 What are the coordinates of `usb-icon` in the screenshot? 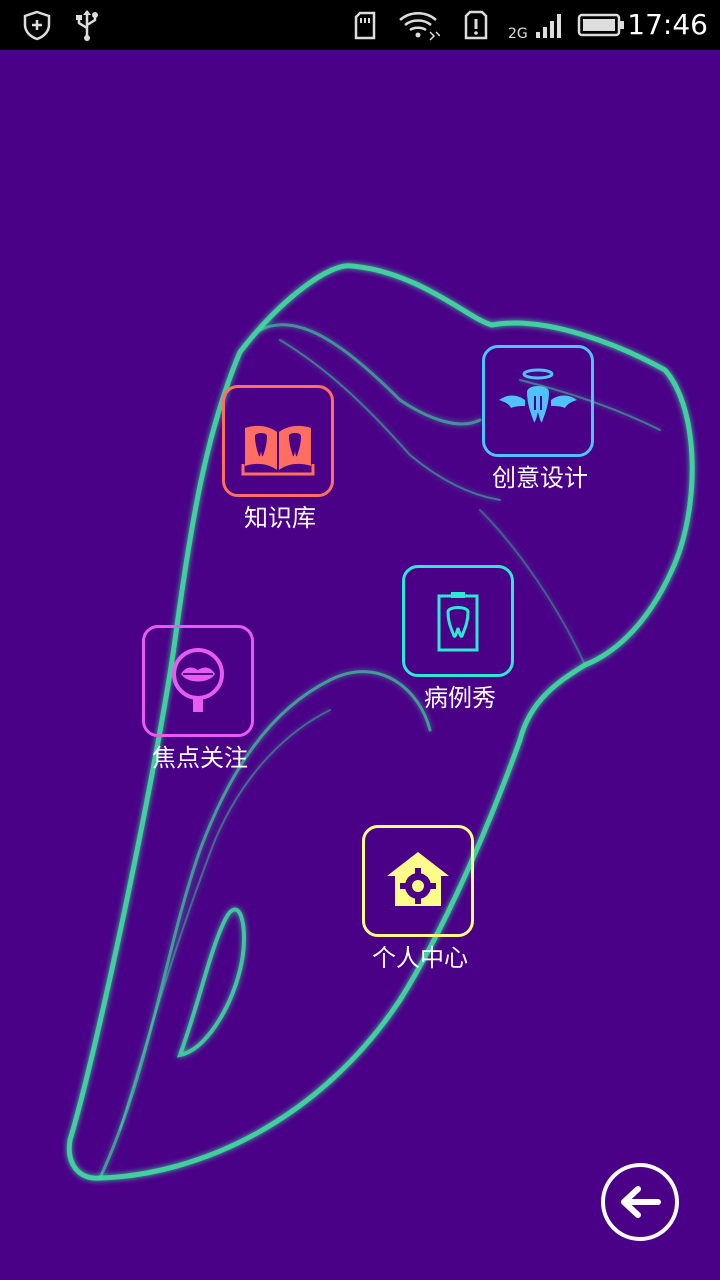 It's located at (87, 25).